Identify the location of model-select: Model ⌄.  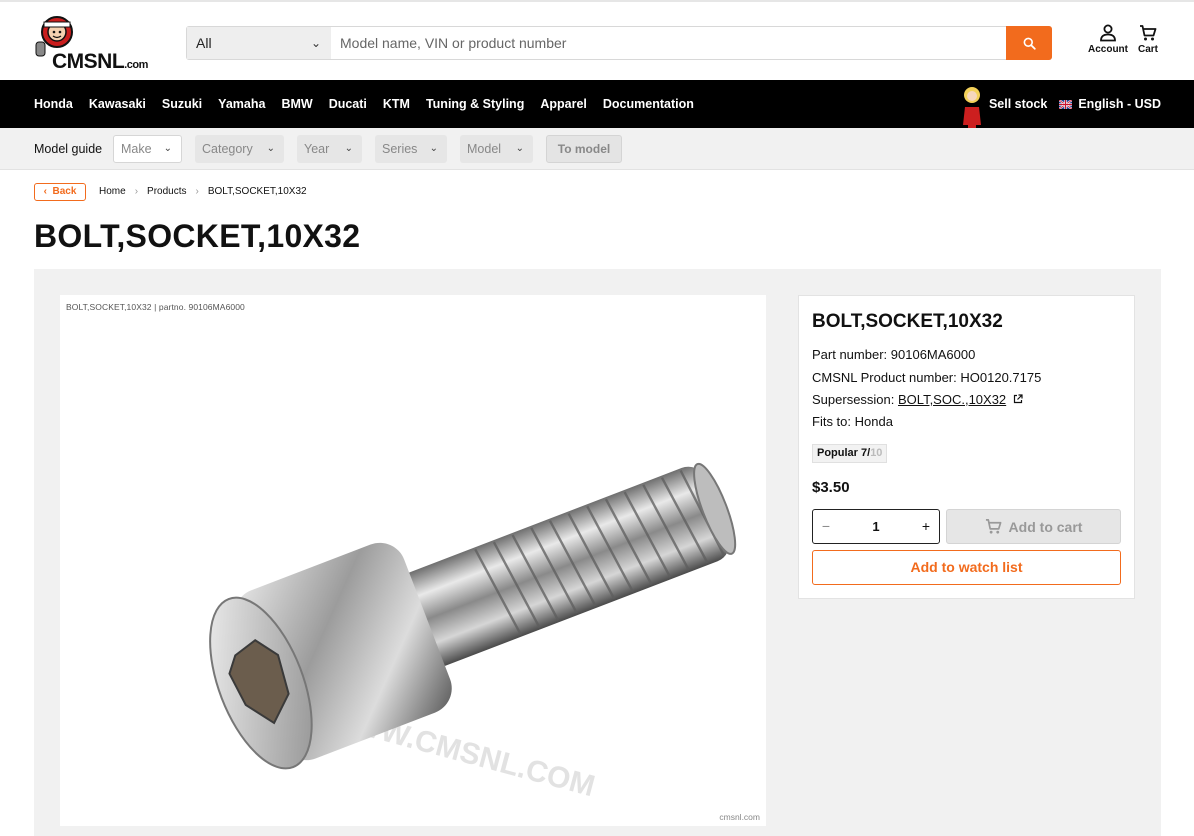
(496, 149).